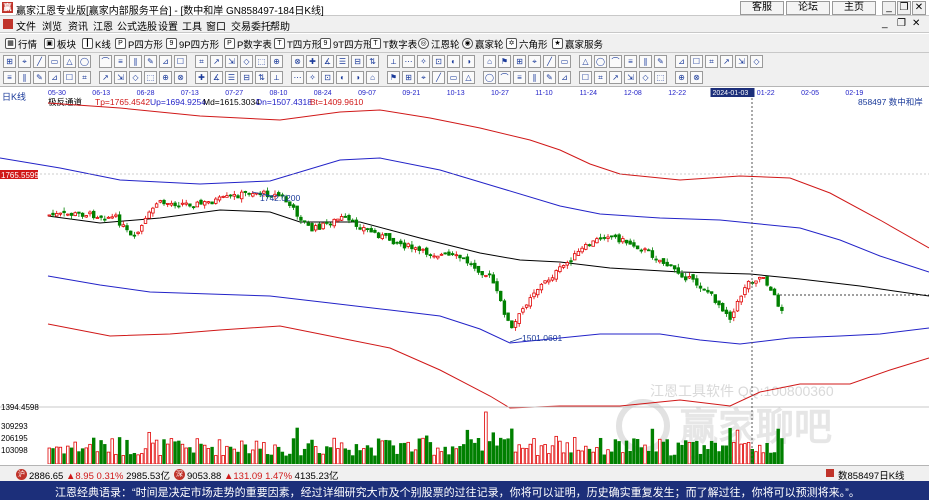 This screenshot has height=500, width=929. Describe the element at coordinates (372, 61) in the screenshot. I see `draw-tool-1-24-icon: ⇅` at that location.